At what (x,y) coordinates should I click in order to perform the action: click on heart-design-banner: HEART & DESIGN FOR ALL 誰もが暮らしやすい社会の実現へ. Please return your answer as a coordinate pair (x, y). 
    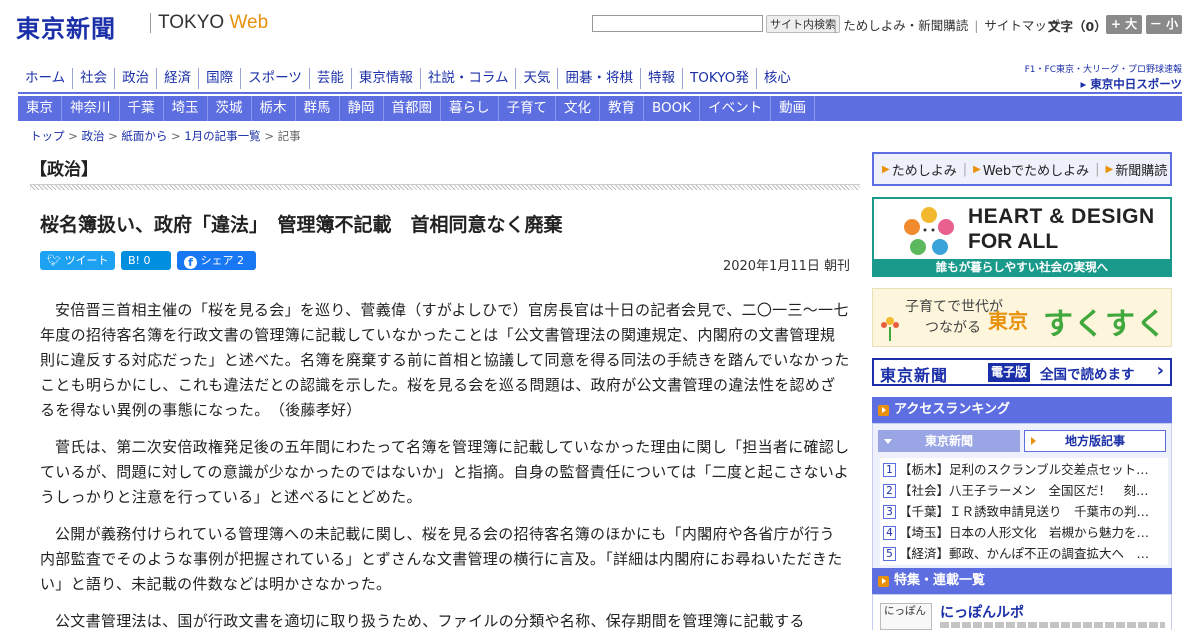
    Looking at the image, I should click on (1022, 237).